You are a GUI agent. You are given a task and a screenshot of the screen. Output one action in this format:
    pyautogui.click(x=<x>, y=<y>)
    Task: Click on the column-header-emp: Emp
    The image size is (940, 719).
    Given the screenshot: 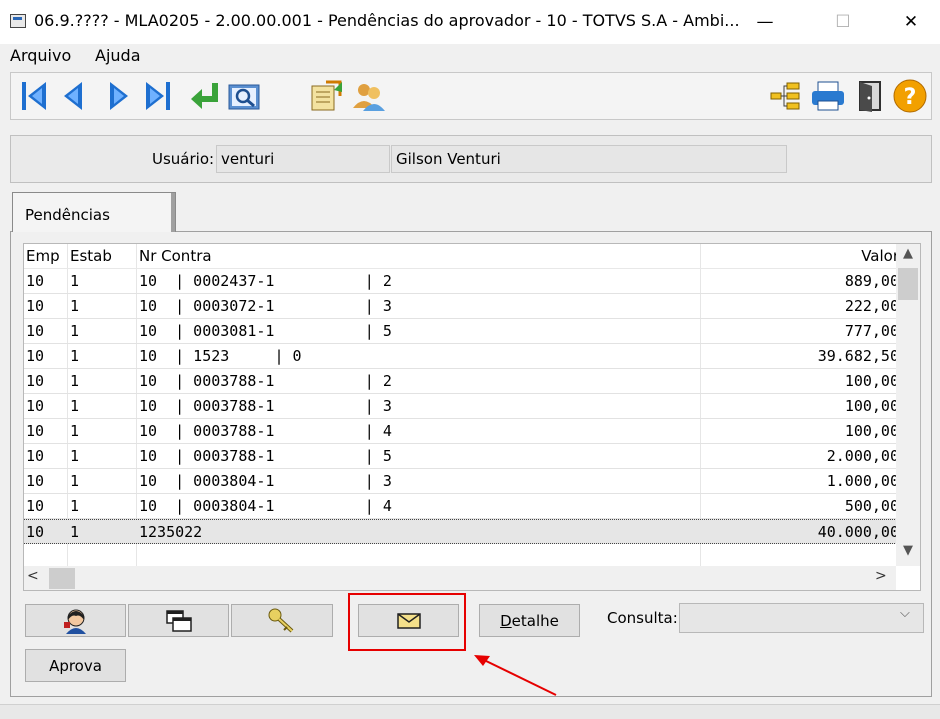 What is the action you would take?
    pyautogui.click(x=47, y=256)
    